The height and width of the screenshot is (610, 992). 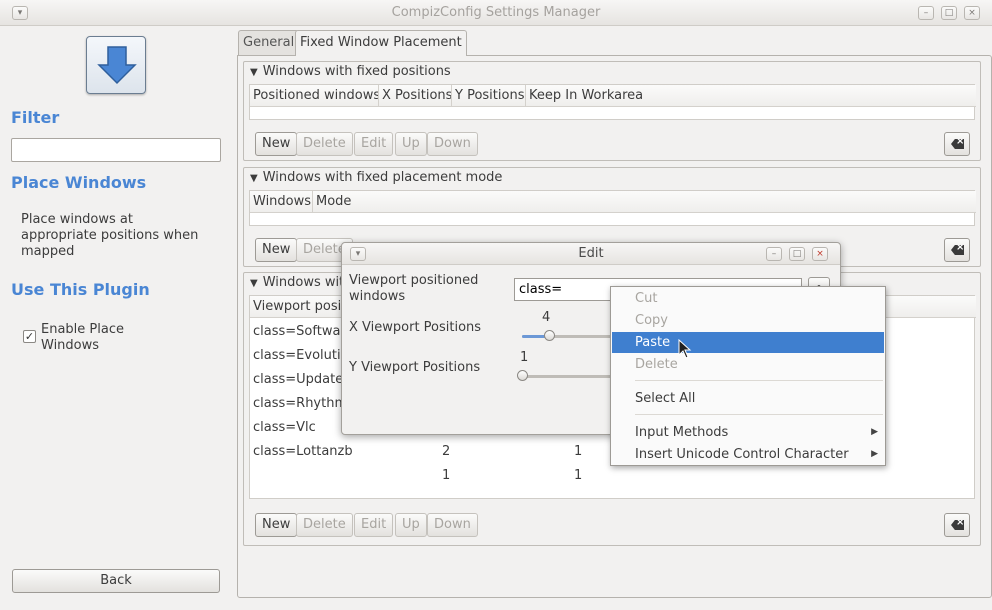 I want to click on window-titlebar: ▾ CompizConfig Settings Manager – □ ×, so click(x=496, y=13).